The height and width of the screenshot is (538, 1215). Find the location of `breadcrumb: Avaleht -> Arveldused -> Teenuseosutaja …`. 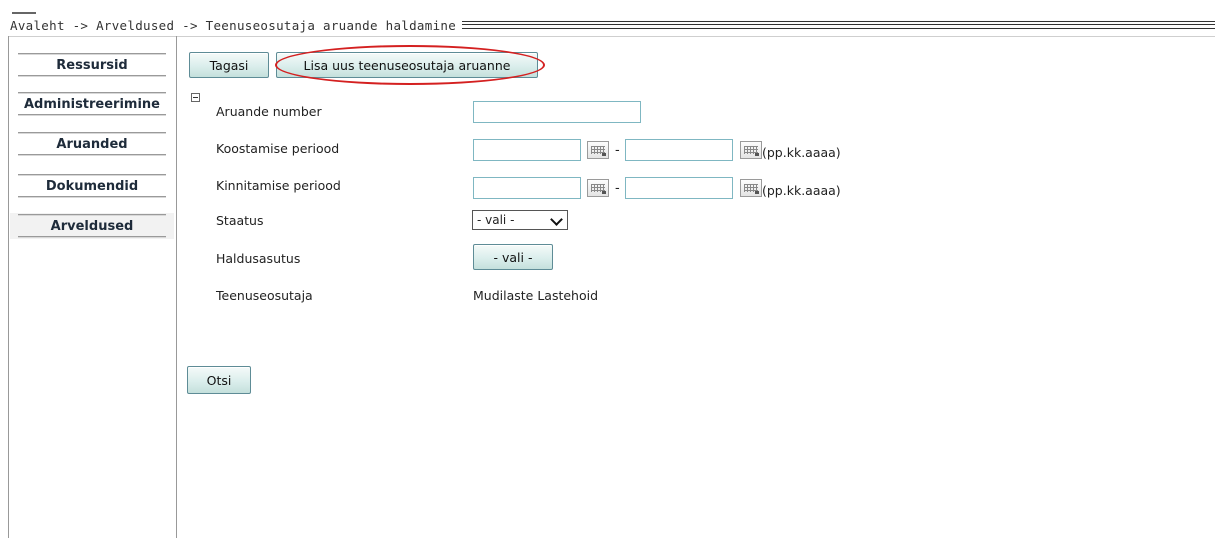

breadcrumb: Avaleht -> Arveldused -> Teenuseosutaja … is located at coordinates (235, 25).